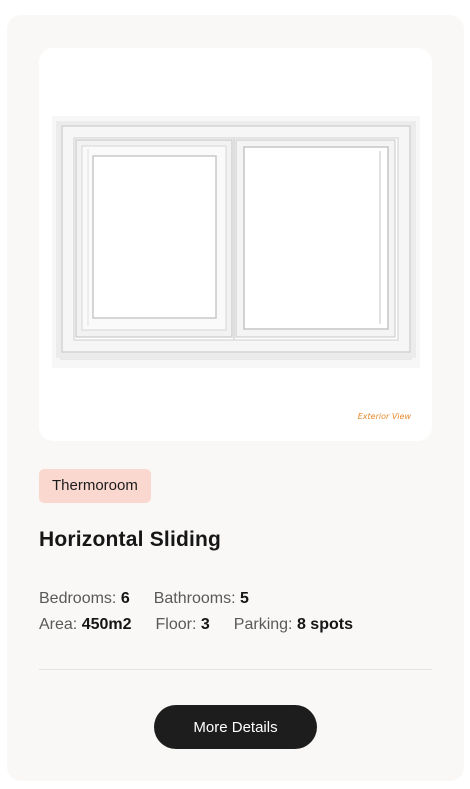 This screenshot has height=789, width=470. Describe the element at coordinates (125, 598) in the screenshot. I see `spec-bedrooms-value: 6` at that location.